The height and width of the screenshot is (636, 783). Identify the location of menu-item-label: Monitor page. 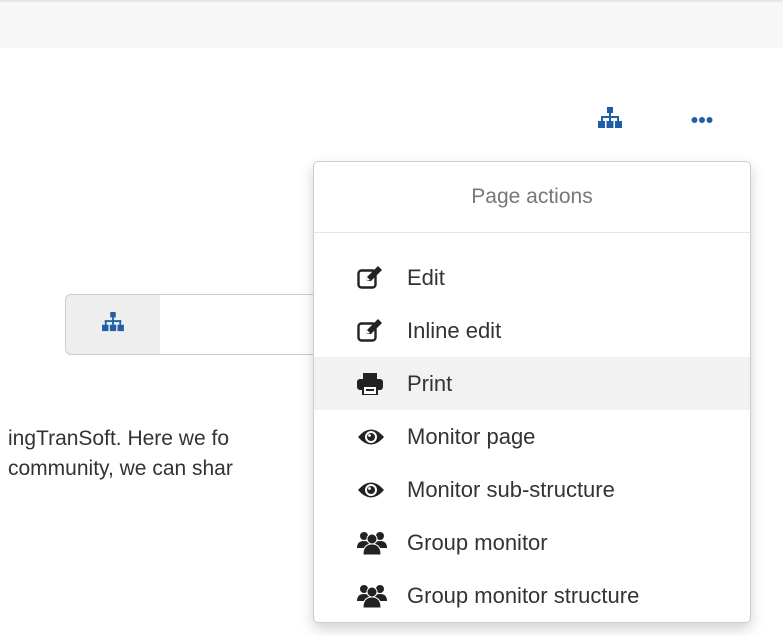
(471, 436).